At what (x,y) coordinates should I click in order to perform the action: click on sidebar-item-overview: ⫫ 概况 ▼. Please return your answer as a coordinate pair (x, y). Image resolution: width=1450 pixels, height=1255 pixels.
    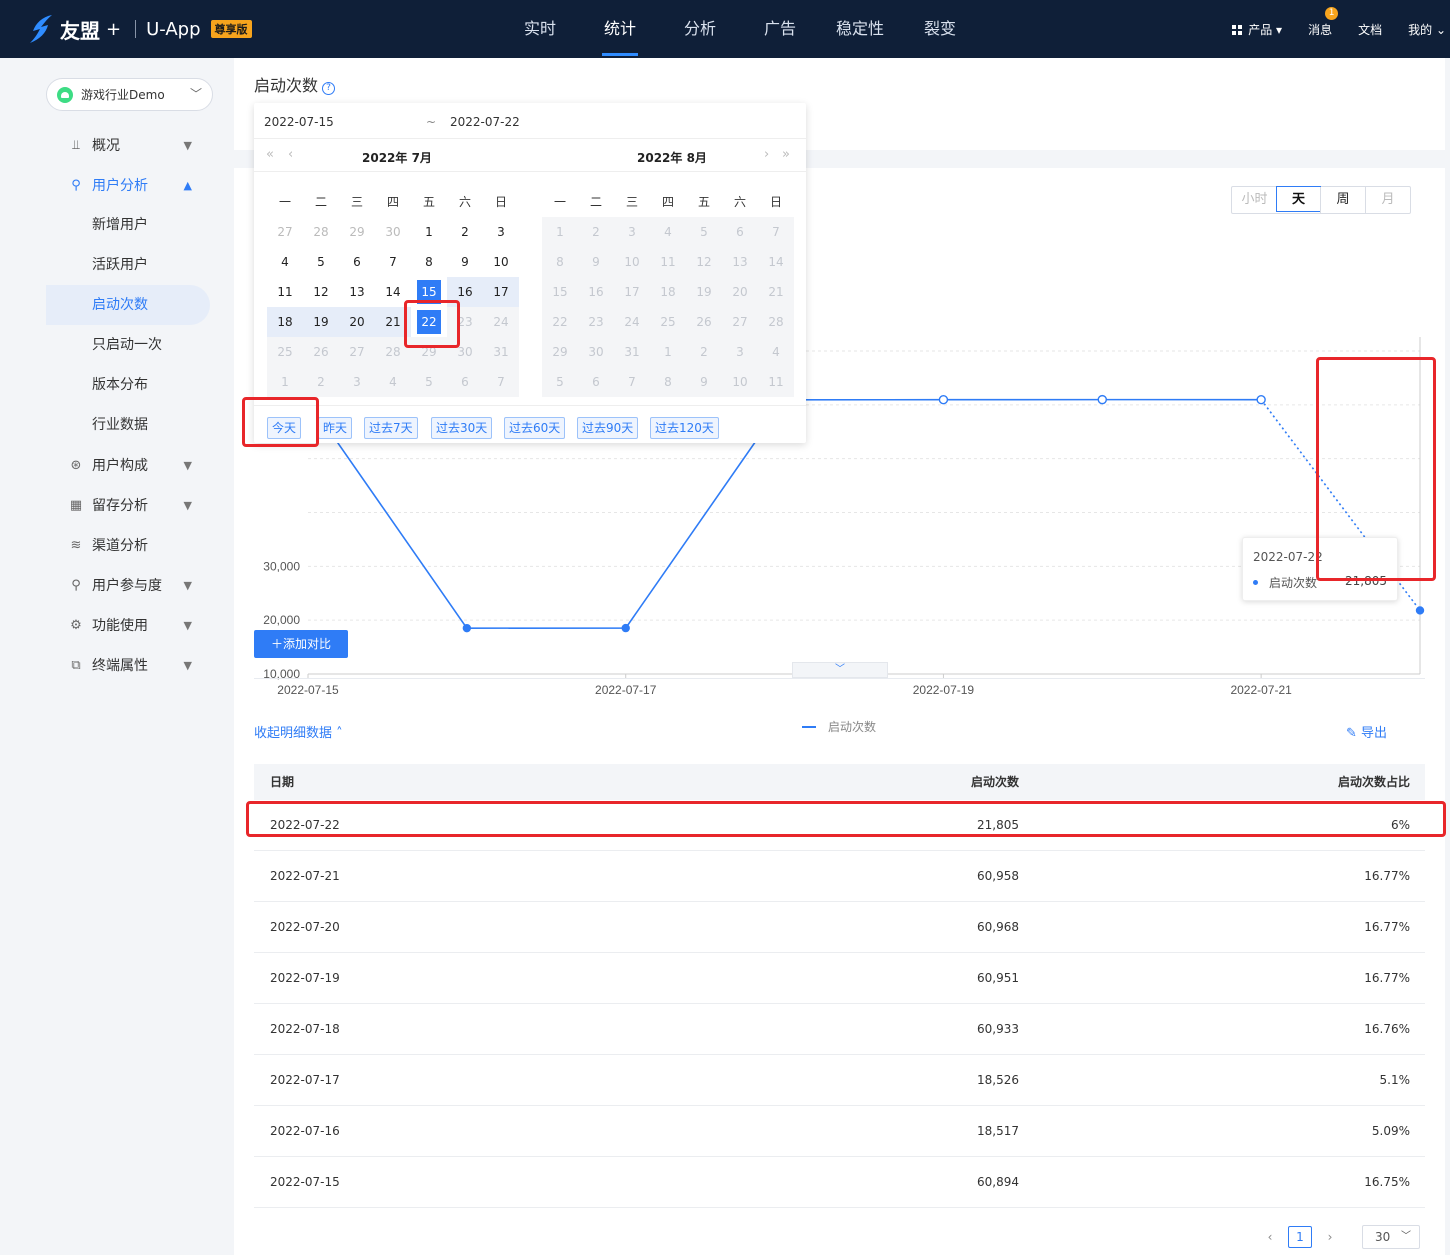
    Looking at the image, I should click on (128, 145).